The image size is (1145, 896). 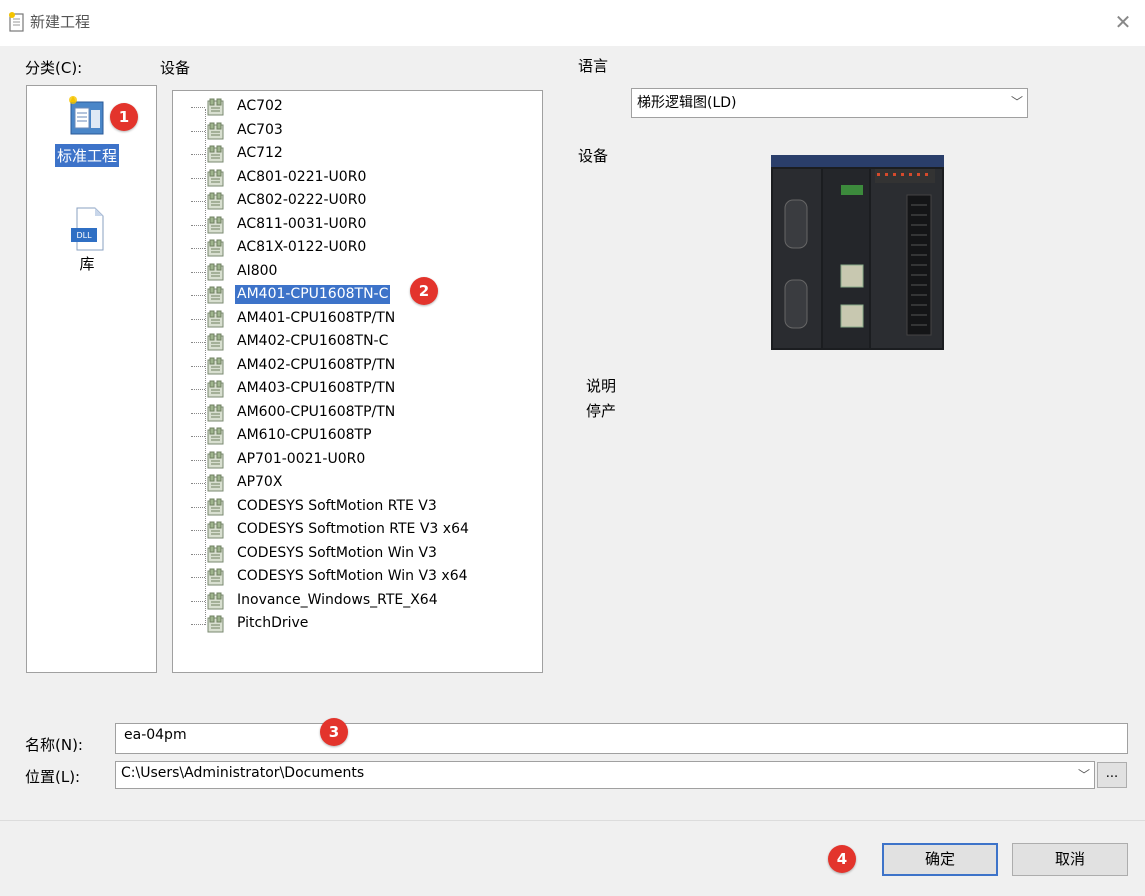 What do you see at coordinates (302, 223) in the screenshot?
I see `device-tree-item-label: AC811-0031-U0R0` at bounding box center [302, 223].